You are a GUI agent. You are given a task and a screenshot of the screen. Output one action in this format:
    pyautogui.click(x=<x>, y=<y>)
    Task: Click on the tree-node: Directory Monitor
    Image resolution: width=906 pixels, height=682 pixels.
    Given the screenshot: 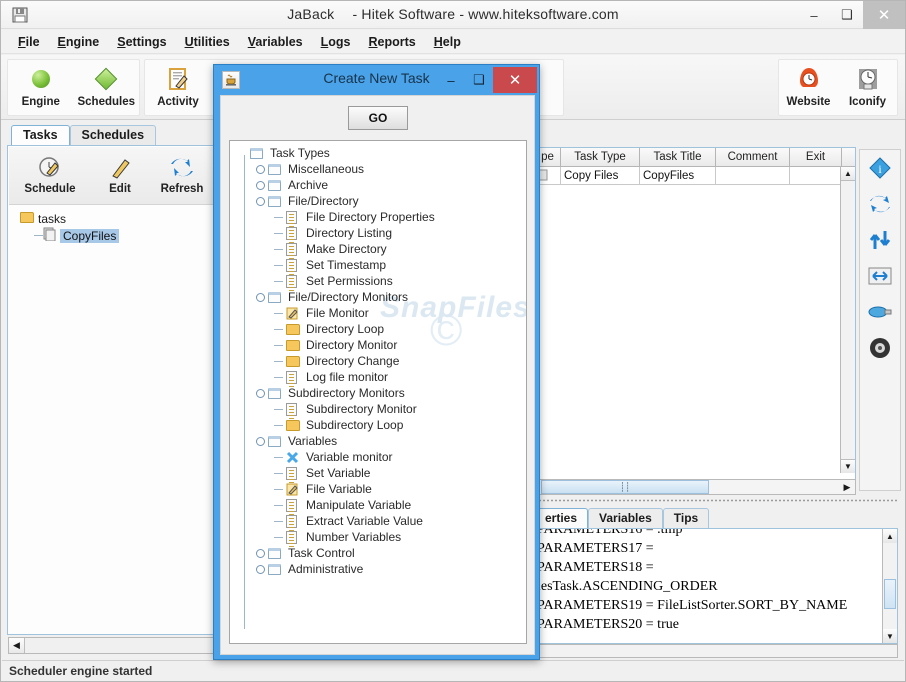 What is the action you would take?
    pyautogui.click(x=380, y=345)
    